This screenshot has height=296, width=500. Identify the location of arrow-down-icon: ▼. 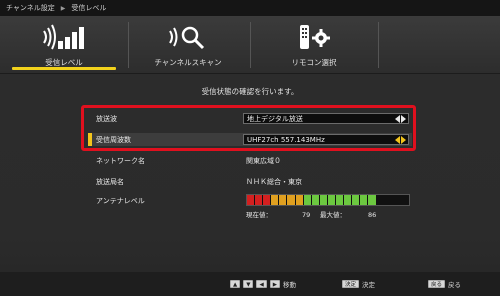
(248, 284).